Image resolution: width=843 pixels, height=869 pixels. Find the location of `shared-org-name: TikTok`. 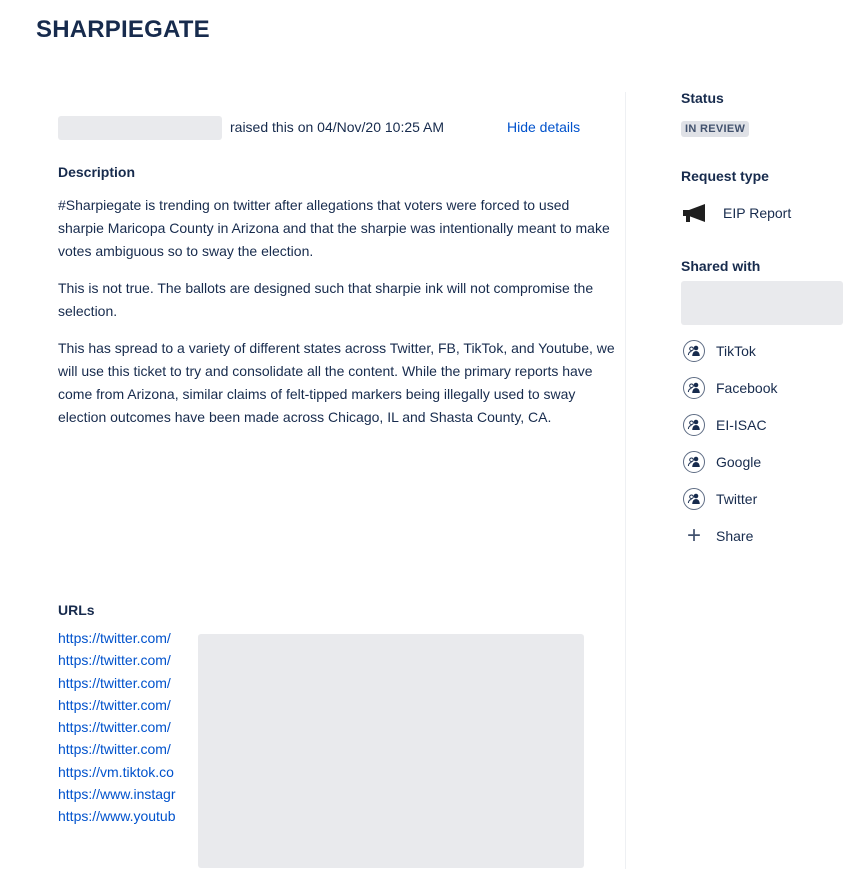

shared-org-name: TikTok is located at coordinates (736, 350).